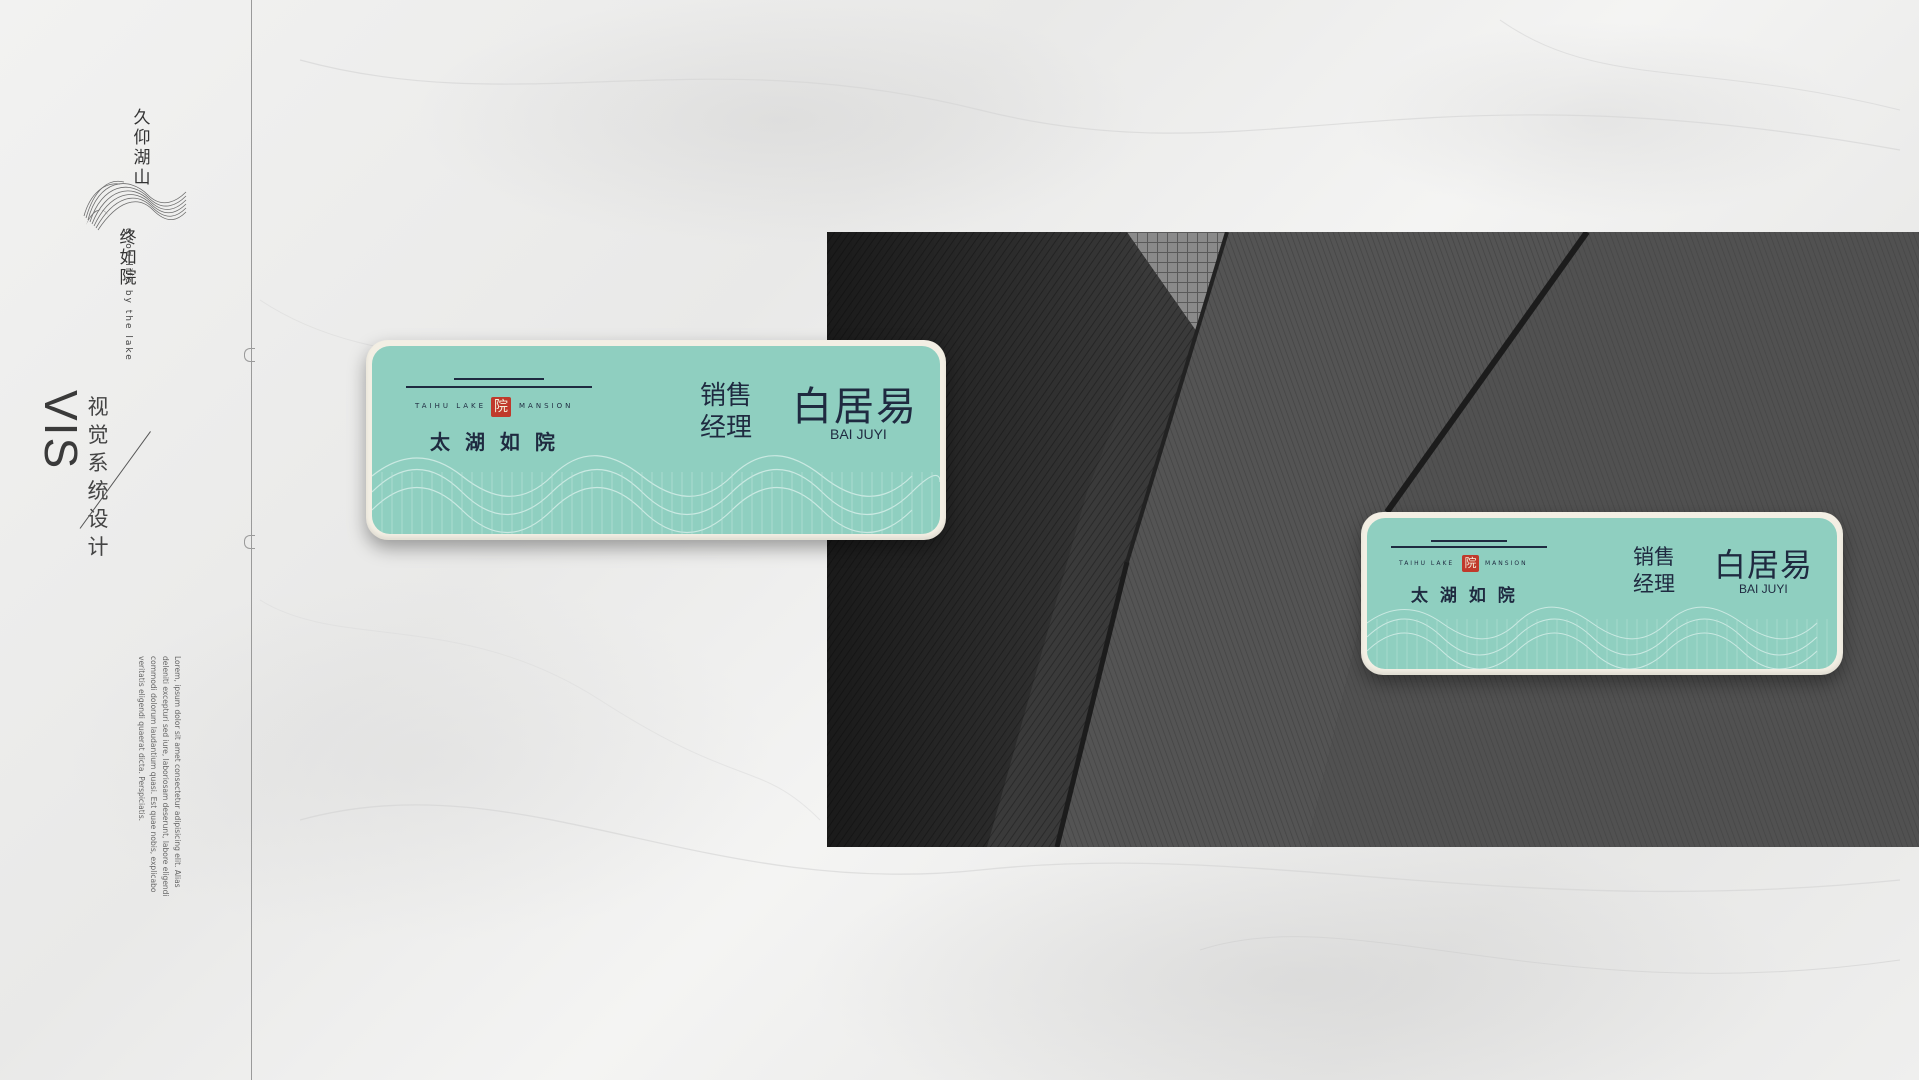 The width and height of the screenshot is (1919, 1080). I want to click on page-title: VIS, so click(61, 430).